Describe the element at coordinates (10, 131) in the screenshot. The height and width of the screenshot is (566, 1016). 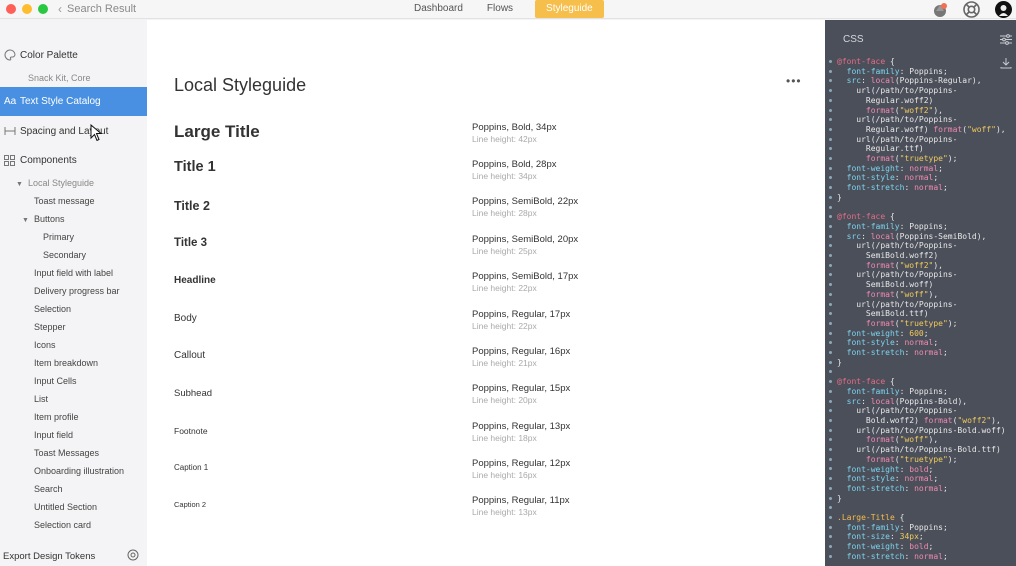
I see `spacing-icon` at that location.